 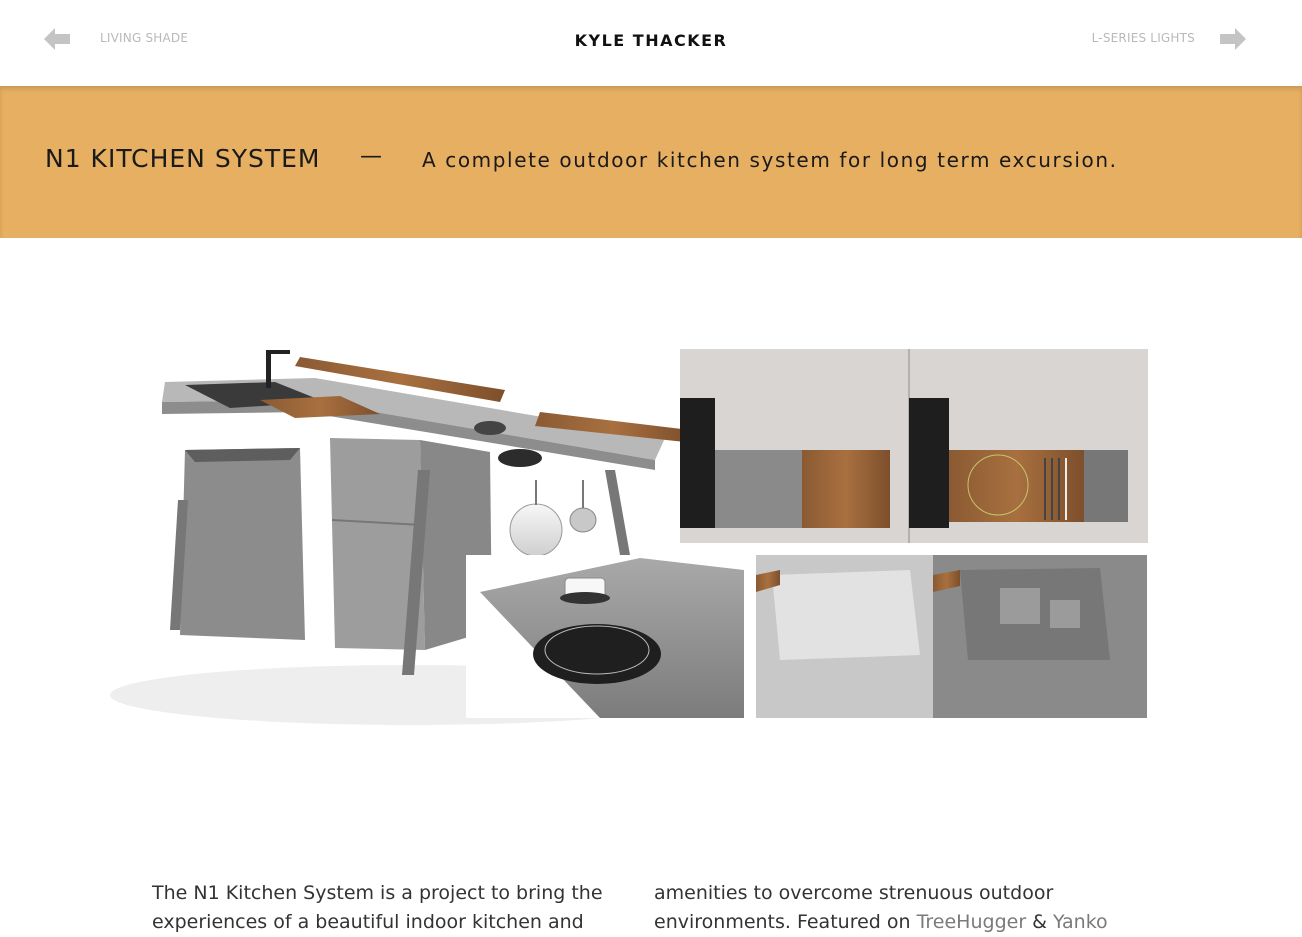 What do you see at coordinates (1143, 38) in the screenshot?
I see `next-project-link: L-SERIES LIGHTS` at bounding box center [1143, 38].